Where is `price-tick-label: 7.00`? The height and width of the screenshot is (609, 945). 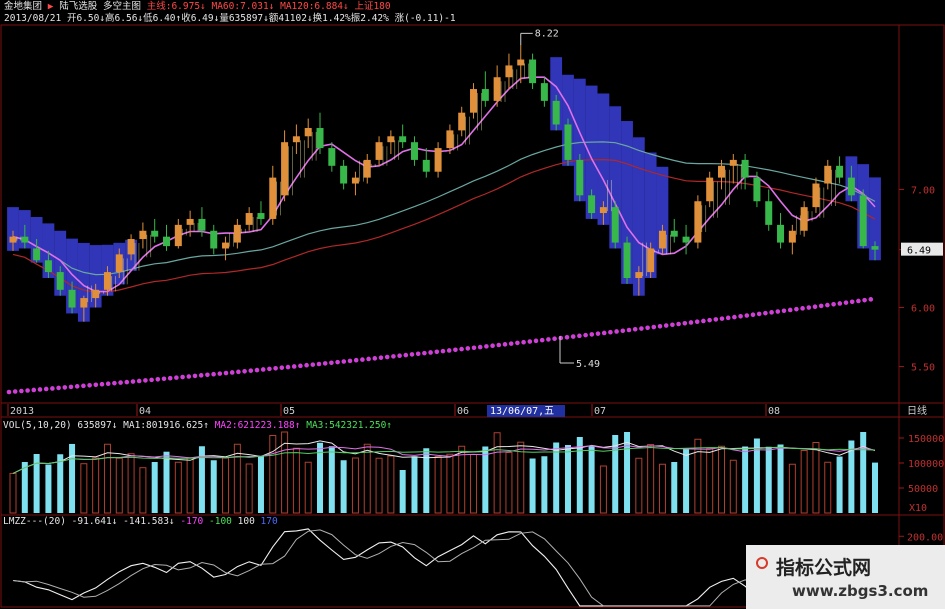 price-tick-label: 7.00 is located at coordinates (923, 190).